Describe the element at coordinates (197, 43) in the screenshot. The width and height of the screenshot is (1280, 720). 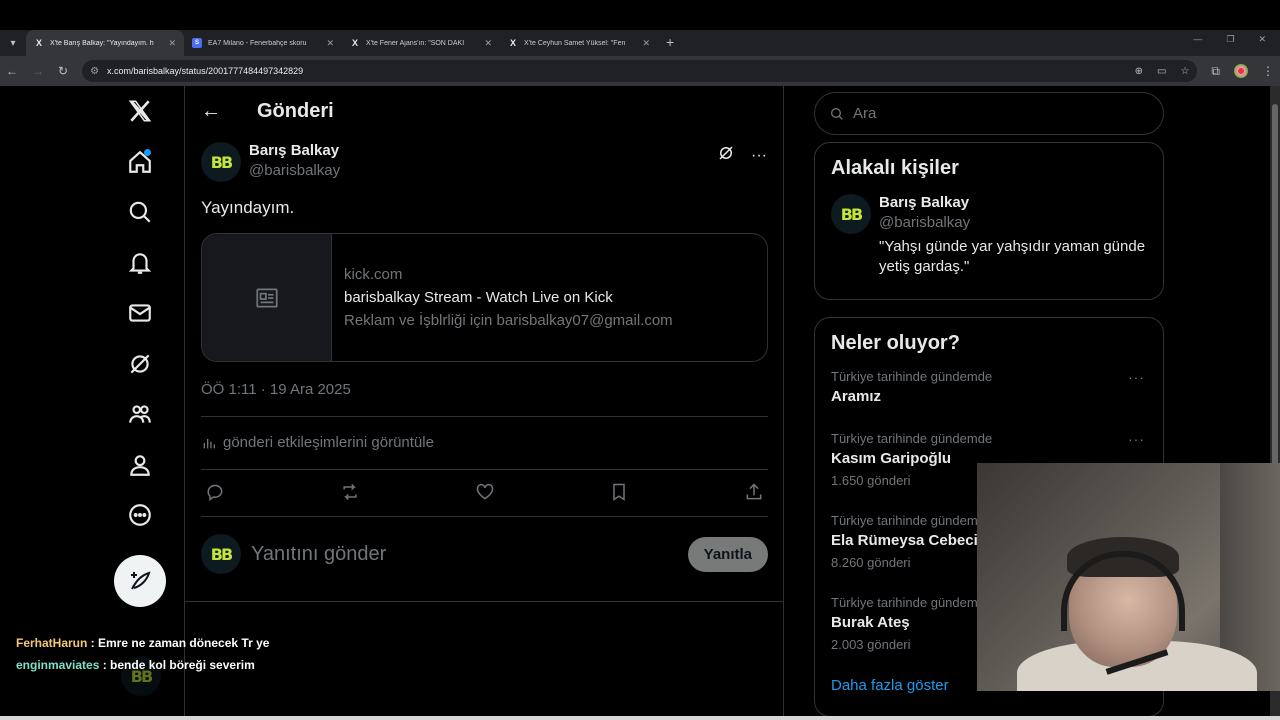
I see `ea-icon: S` at that location.